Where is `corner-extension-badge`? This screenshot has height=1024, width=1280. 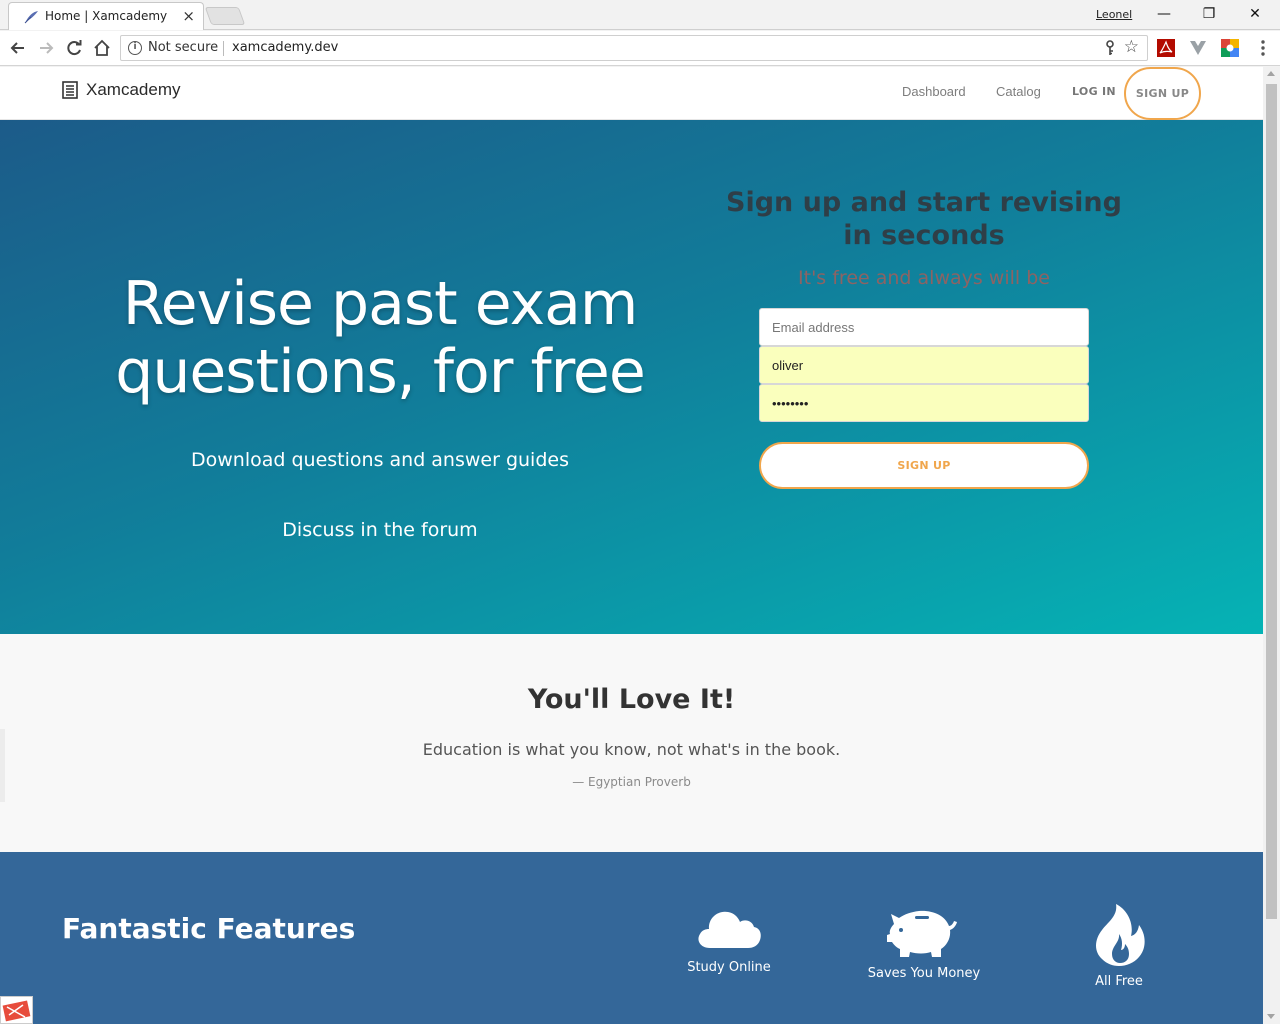
corner-extension-badge is located at coordinates (16, 1010).